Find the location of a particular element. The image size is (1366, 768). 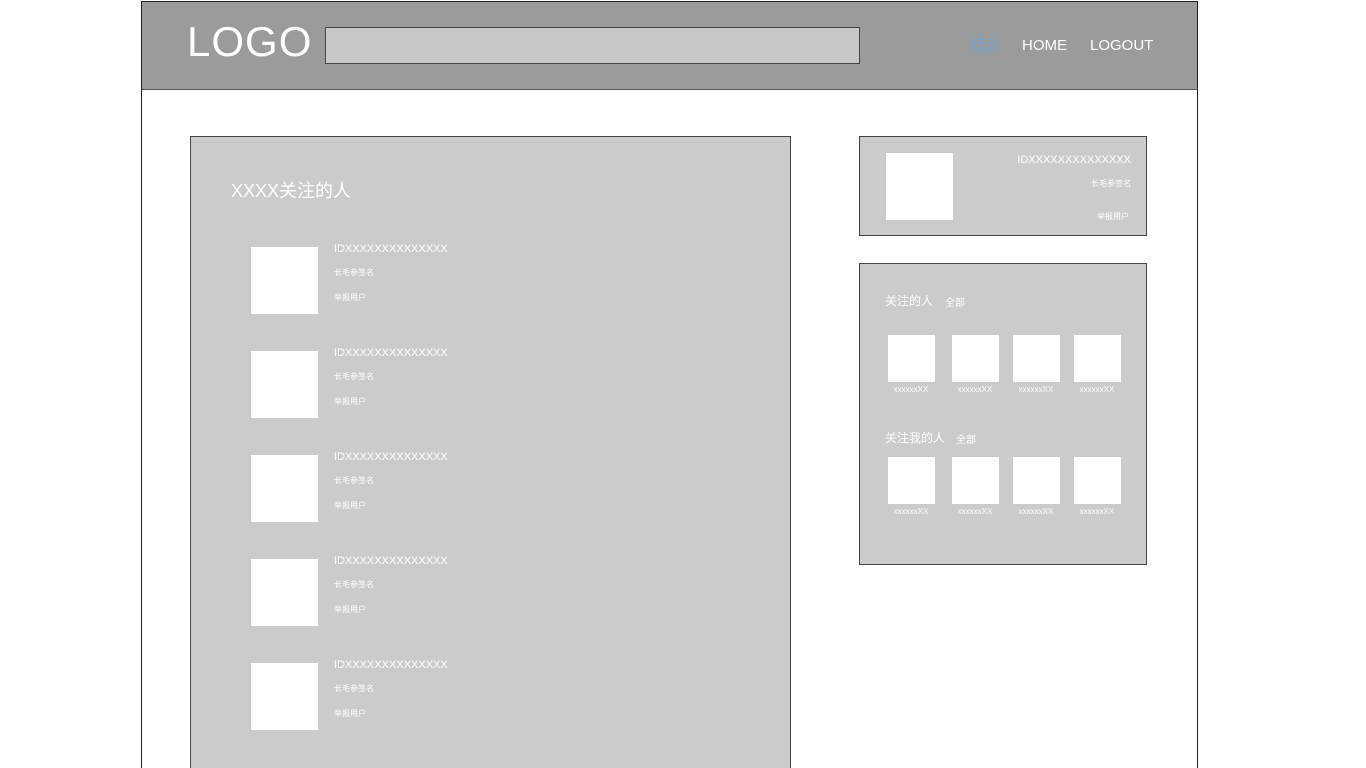

profile-signature: 长毛参签名 is located at coordinates (1111, 183).